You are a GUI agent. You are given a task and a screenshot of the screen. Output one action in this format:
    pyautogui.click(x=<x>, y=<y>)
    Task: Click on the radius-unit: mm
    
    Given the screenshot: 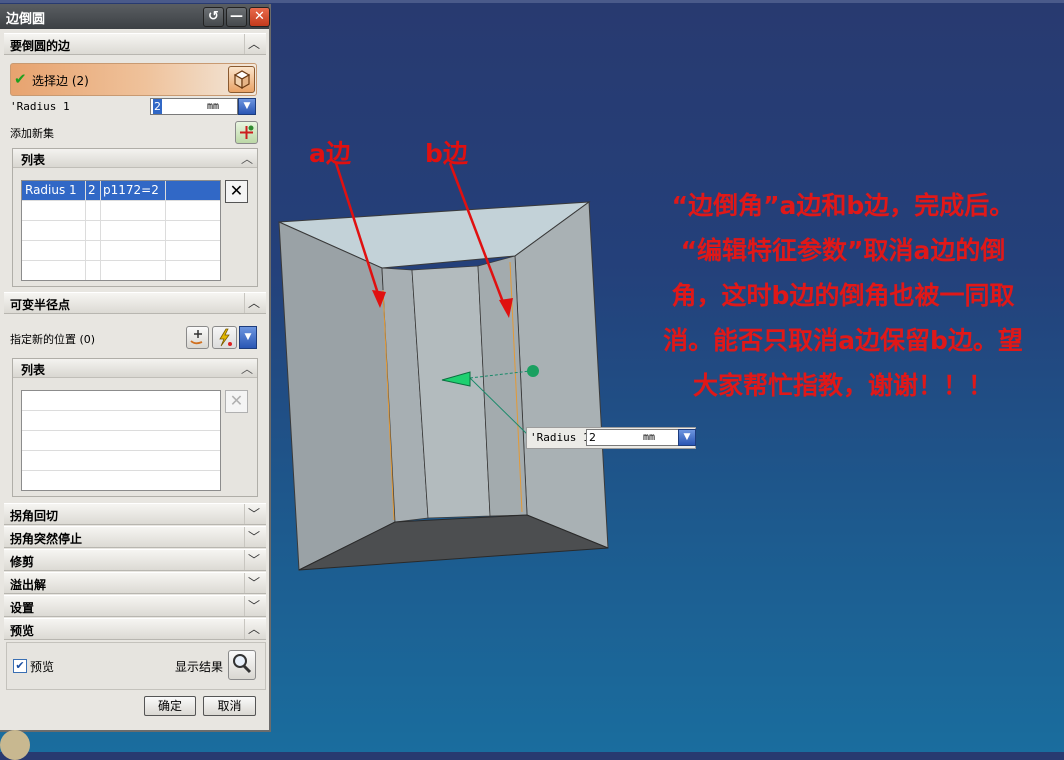 What is the action you would take?
    pyautogui.click(x=213, y=106)
    